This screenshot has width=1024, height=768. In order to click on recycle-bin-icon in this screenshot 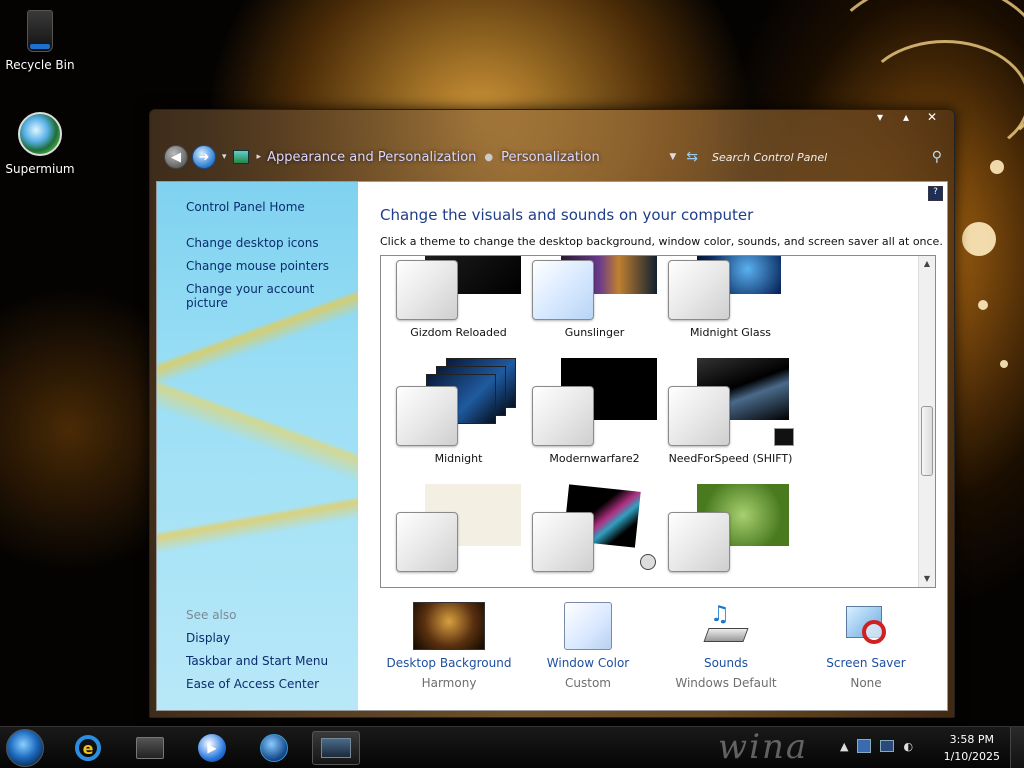, I will do `click(40, 31)`.